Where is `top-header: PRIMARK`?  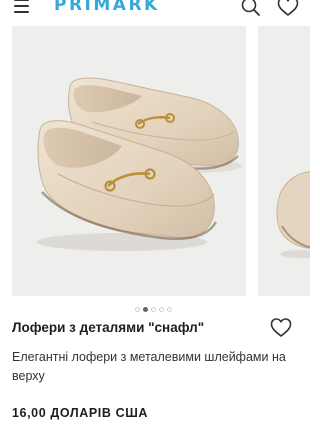
top-header: PRIMARK is located at coordinates (155, 10).